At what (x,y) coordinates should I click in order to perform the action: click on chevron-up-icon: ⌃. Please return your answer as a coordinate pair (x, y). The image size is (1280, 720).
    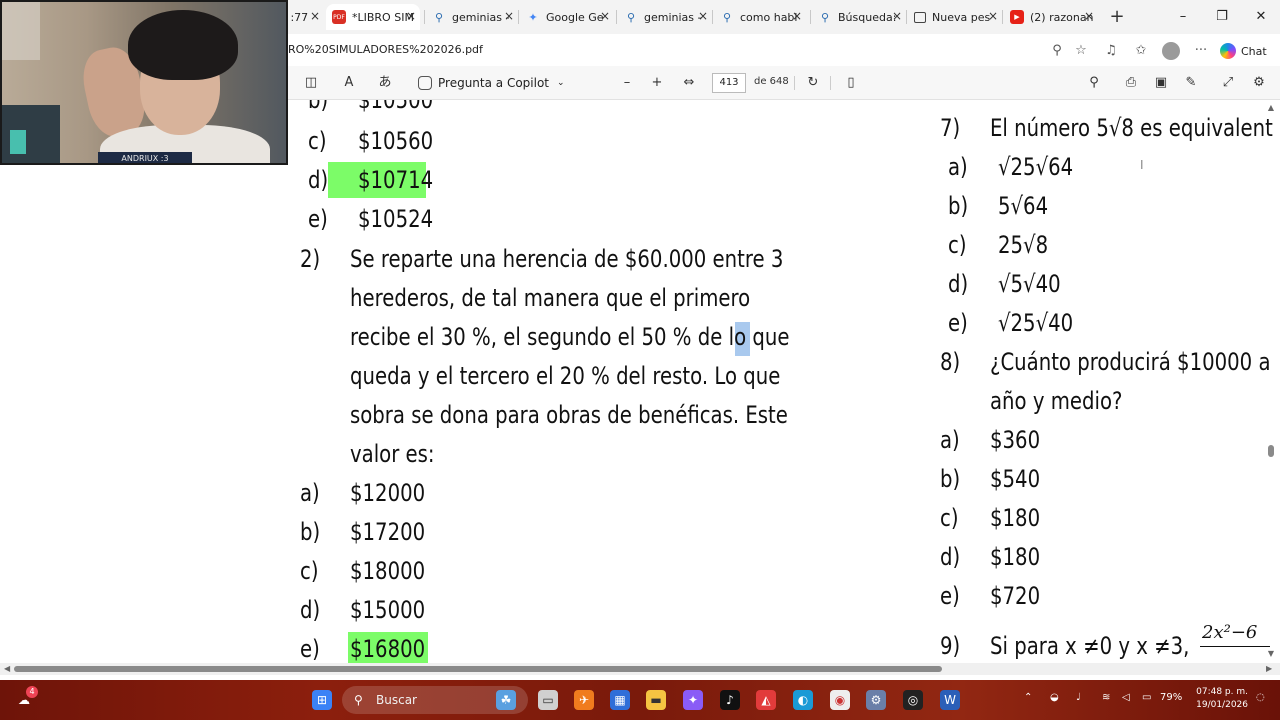
    Looking at the image, I should click on (1028, 697).